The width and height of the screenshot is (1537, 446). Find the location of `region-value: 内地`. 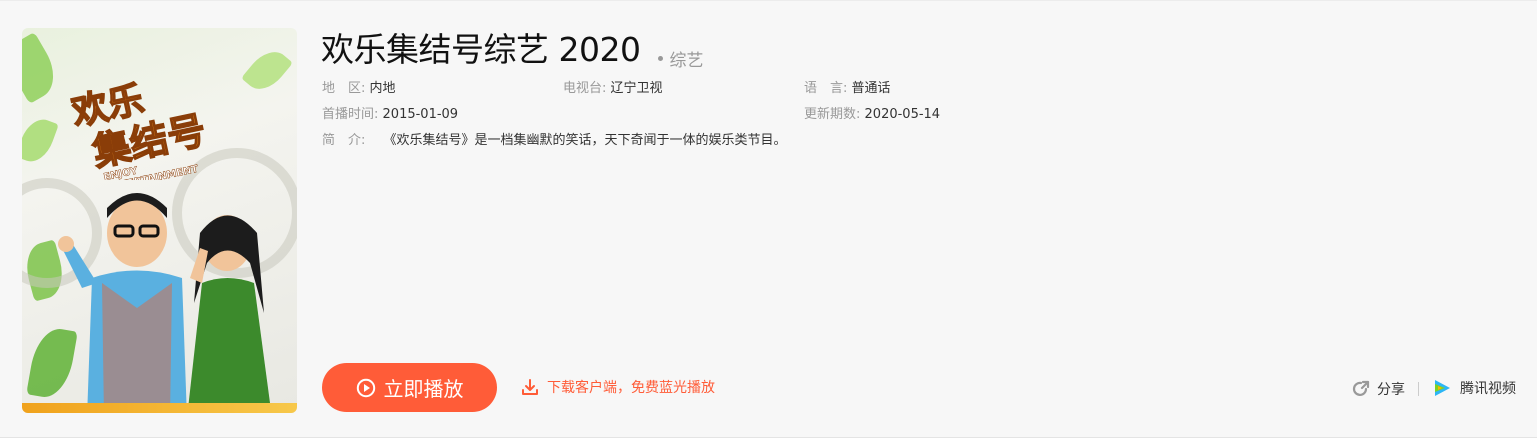

region-value: 内地 is located at coordinates (383, 88).